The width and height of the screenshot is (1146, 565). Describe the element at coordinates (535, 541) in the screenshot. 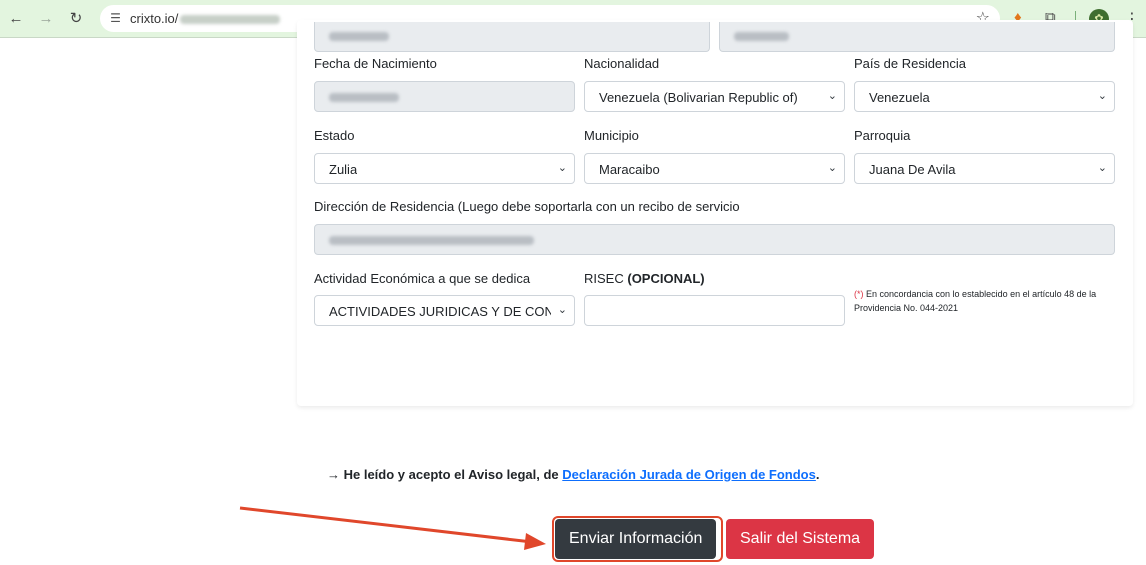

I see `arrow-head` at that location.